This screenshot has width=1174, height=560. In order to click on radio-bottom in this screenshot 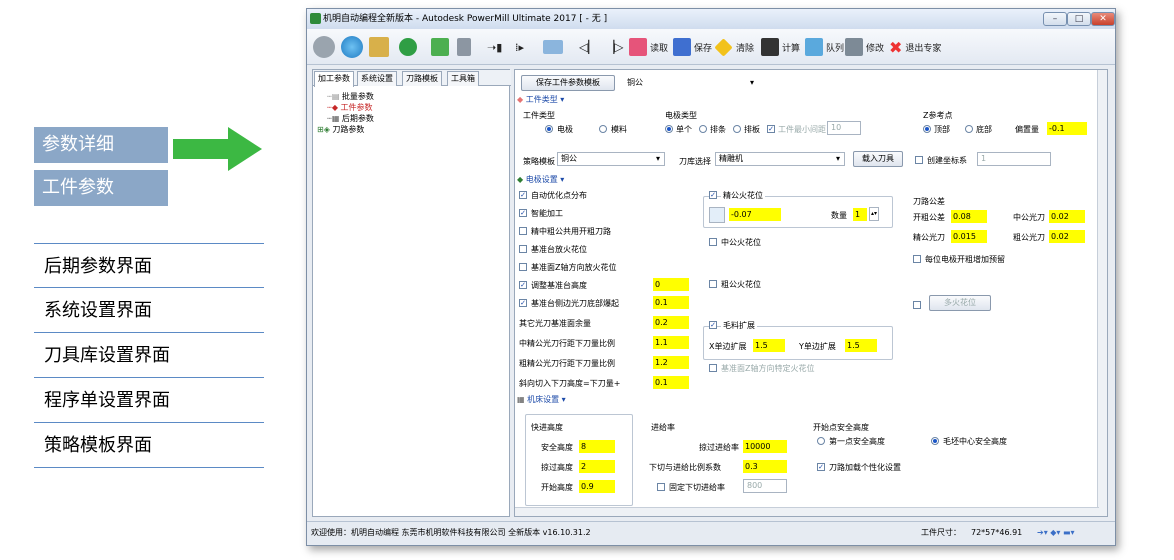, I will do `click(969, 129)`.